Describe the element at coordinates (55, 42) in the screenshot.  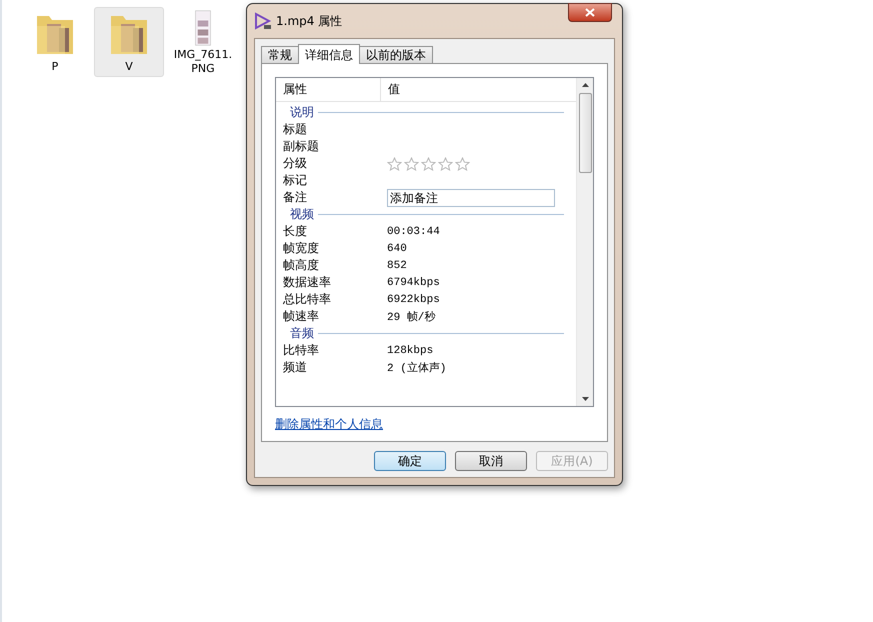
I see `desktop-icon: P` at that location.